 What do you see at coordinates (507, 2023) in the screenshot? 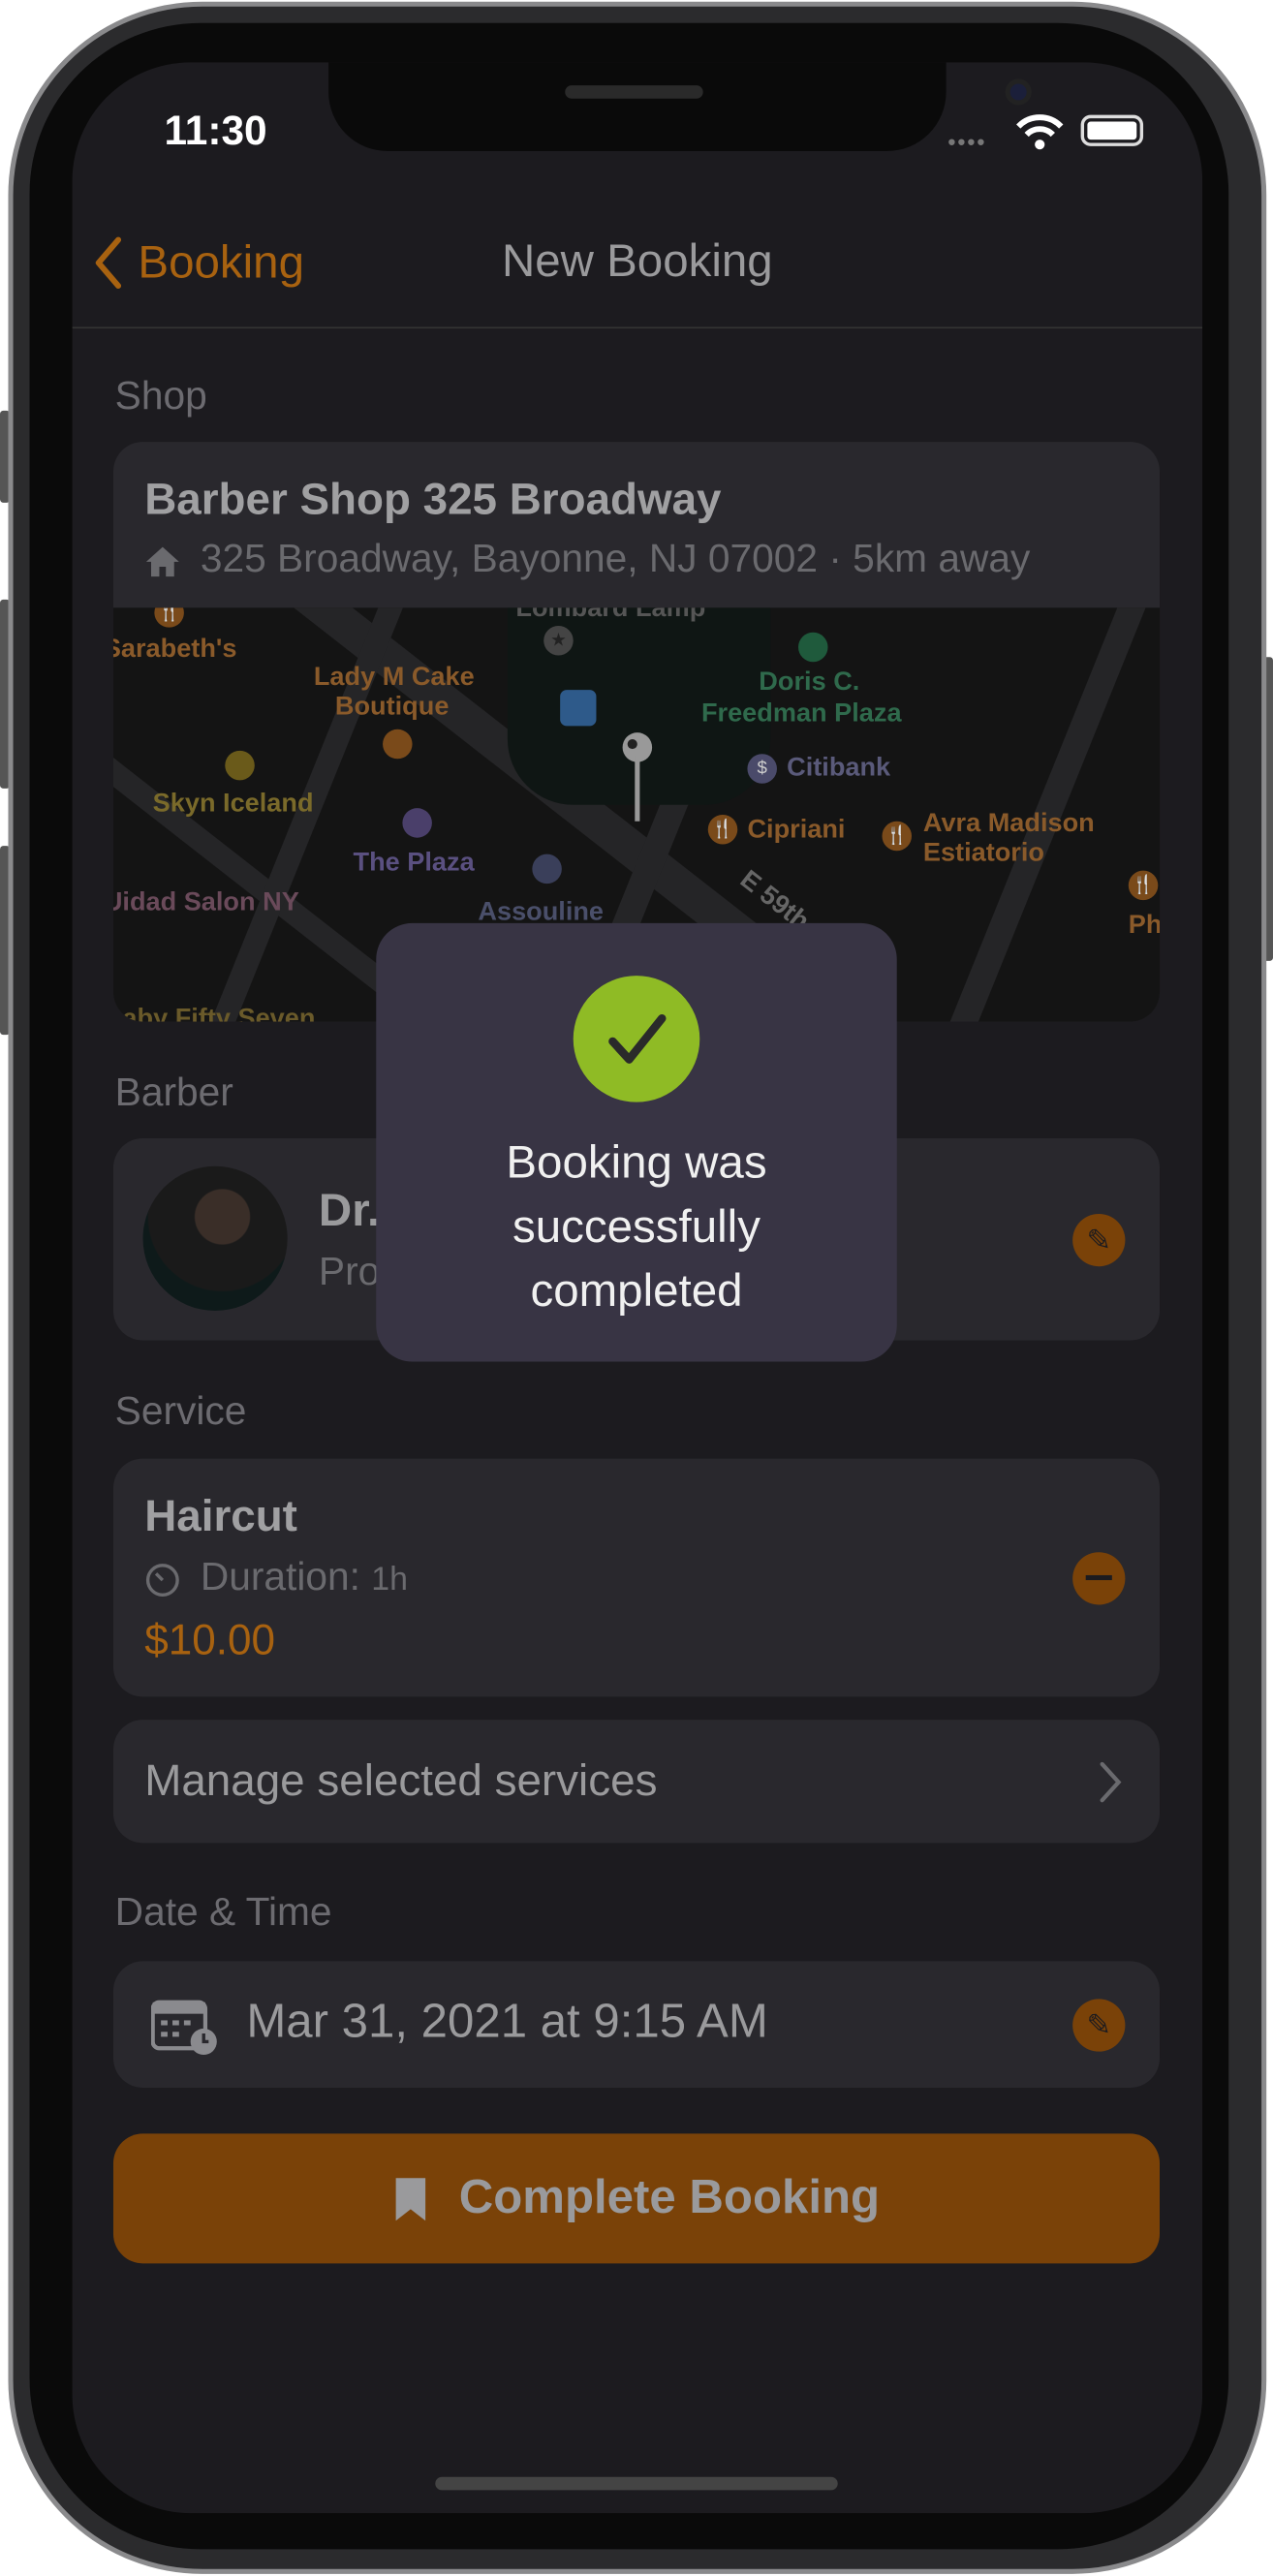
I see `datetime-value: Mar 31, 2021 at 9:15 AM` at bounding box center [507, 2023].